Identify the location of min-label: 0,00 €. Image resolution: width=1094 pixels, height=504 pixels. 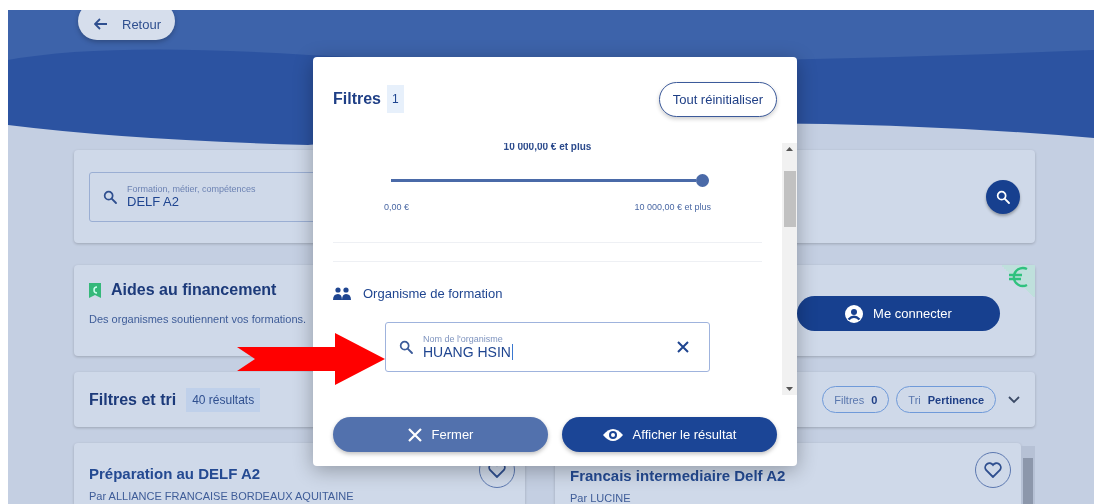
(397, 207).